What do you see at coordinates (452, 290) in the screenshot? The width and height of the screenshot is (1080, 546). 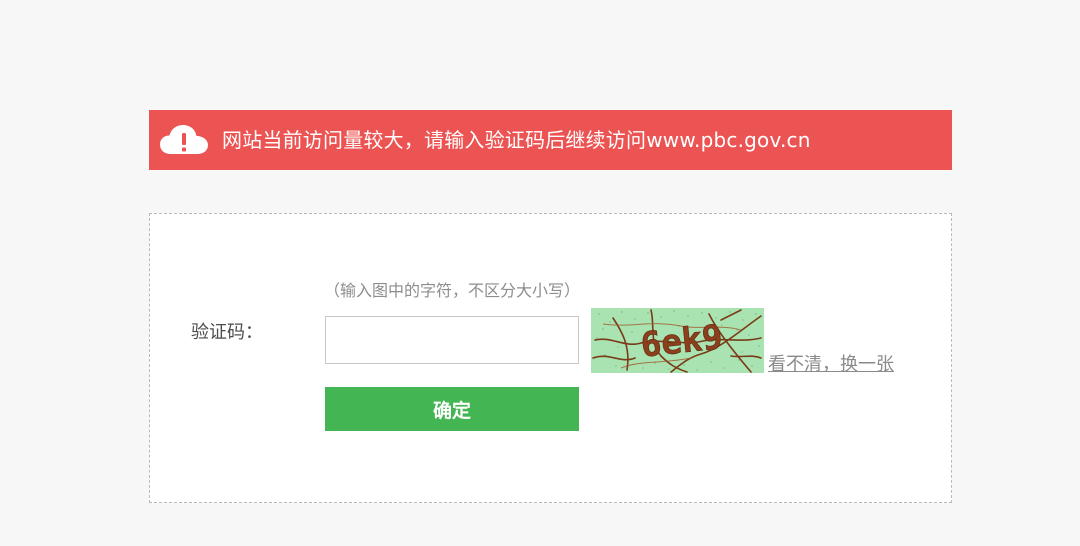 I see `captcha-hint: （输入图中的字符，不区分大小写）` at bounding box center [452, 290].